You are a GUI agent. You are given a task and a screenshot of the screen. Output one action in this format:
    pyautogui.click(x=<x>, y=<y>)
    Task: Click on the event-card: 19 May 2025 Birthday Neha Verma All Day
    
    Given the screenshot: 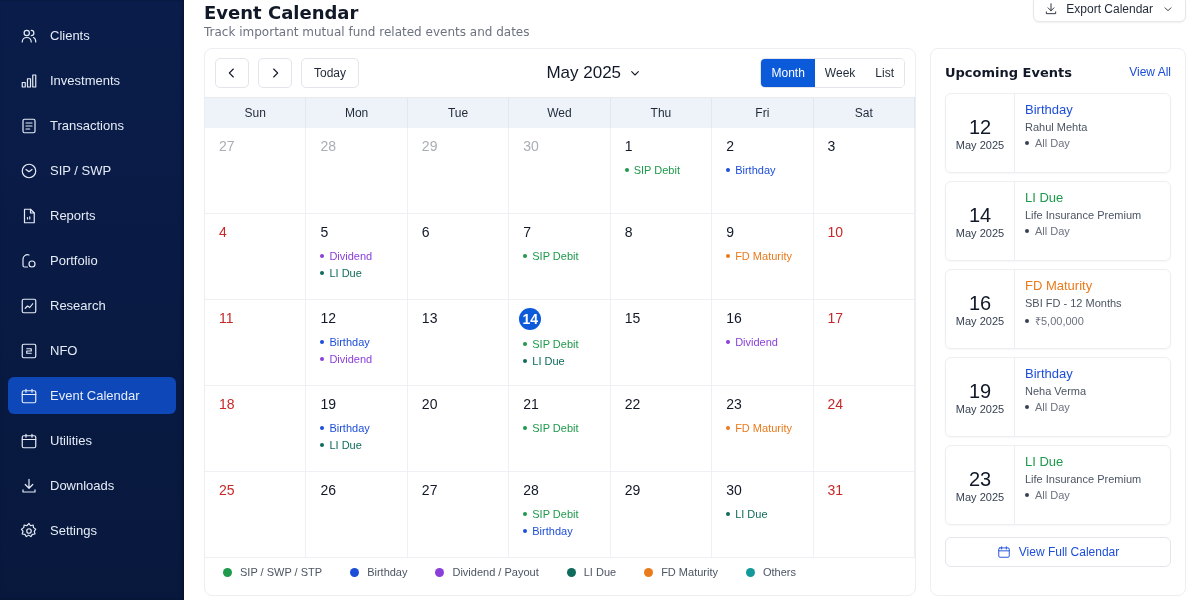 What is the action you would take?
    pyautogui.click(x=1058, y=397)
    